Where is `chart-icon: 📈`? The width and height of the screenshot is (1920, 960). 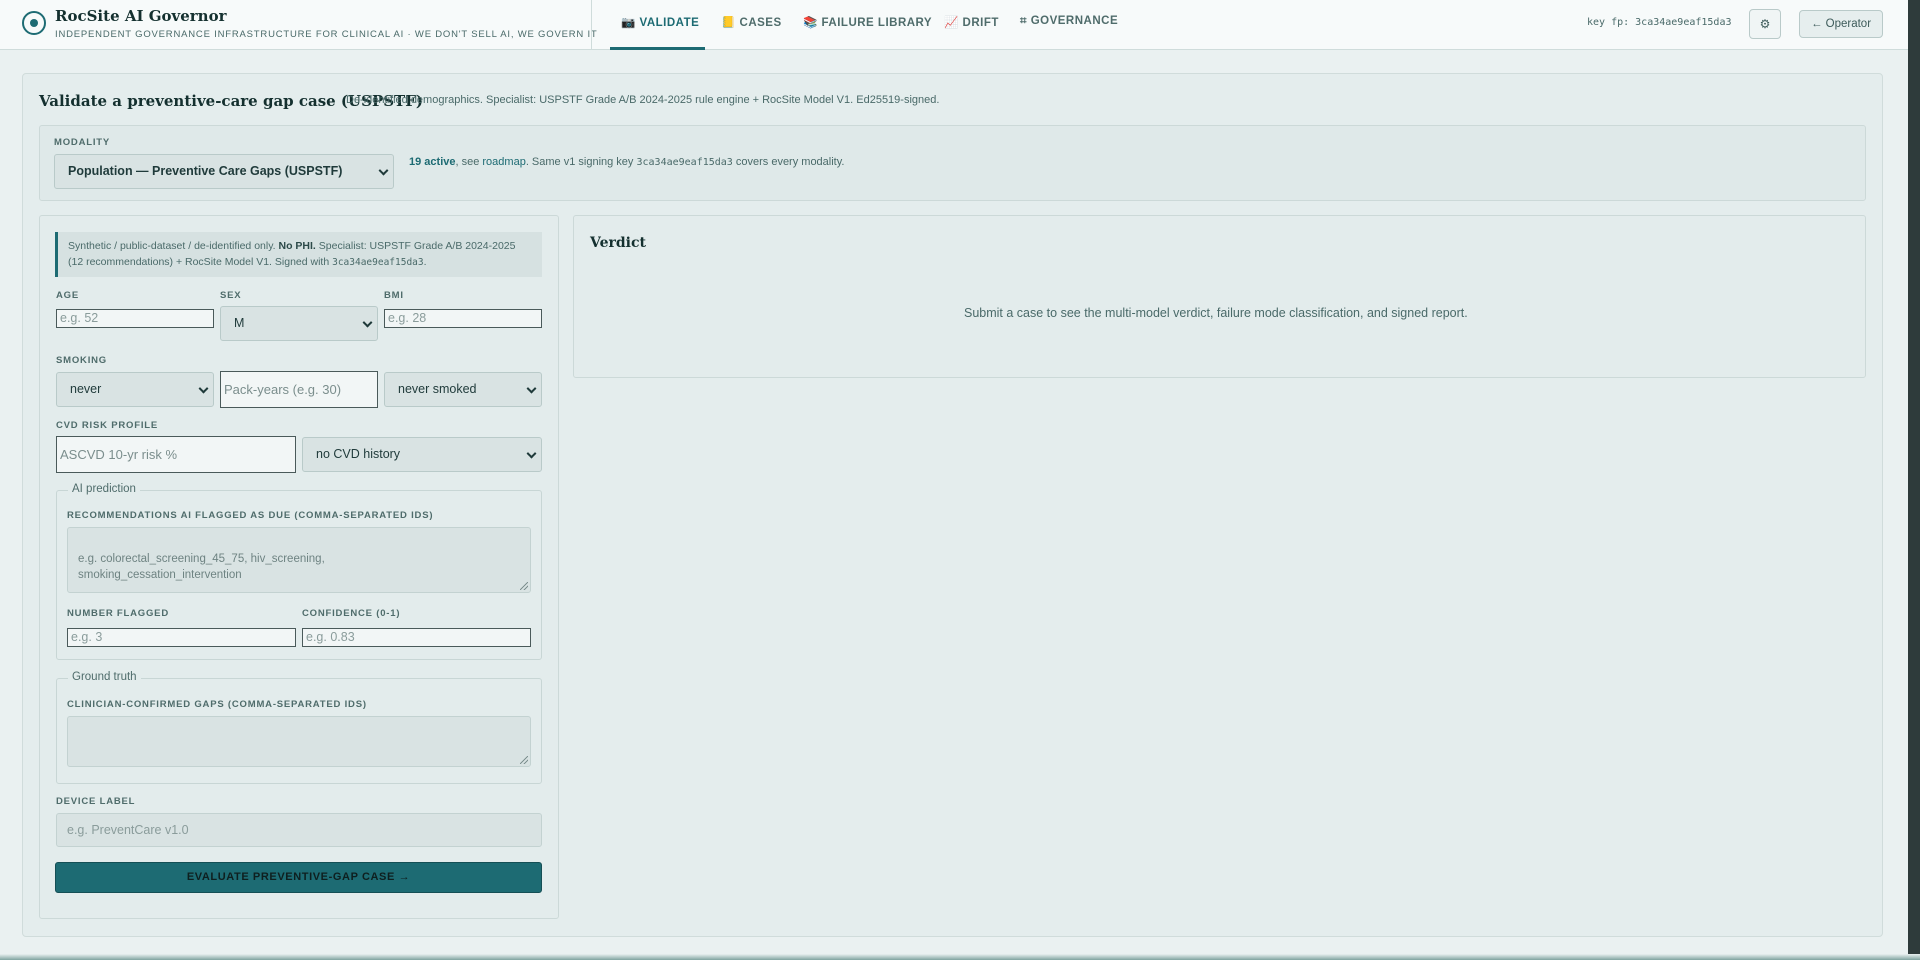
chart-icon: 📈 is located at coordinates (951, 23).